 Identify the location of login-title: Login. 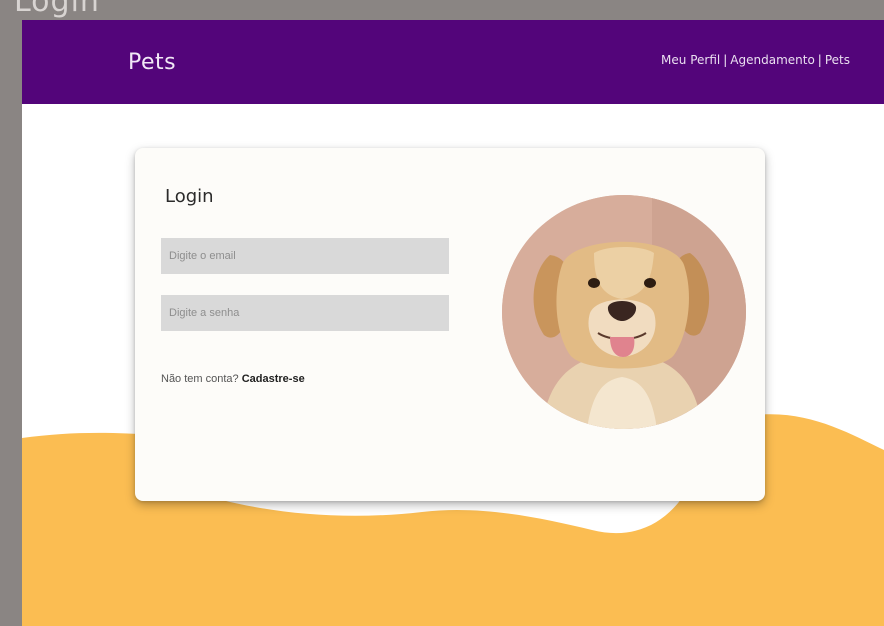
(189, 196).